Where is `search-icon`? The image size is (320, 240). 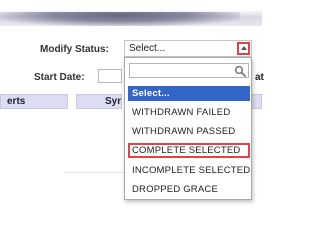 search-icon is located at coordinates (240, 71).